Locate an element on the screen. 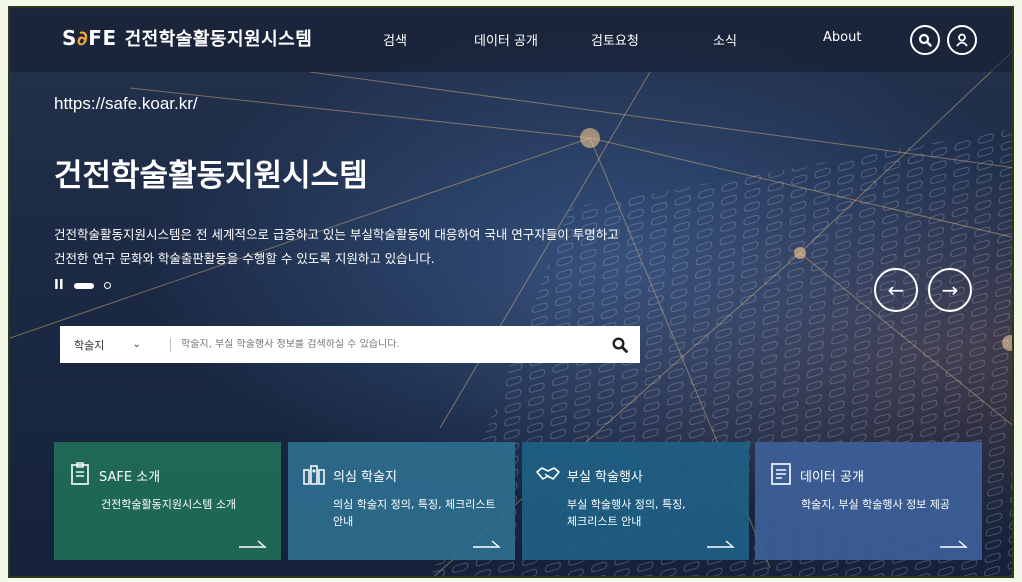 The width and height of the screenshot is (1022, 582). slide-indicator-active is located at coordinates (83, 285).